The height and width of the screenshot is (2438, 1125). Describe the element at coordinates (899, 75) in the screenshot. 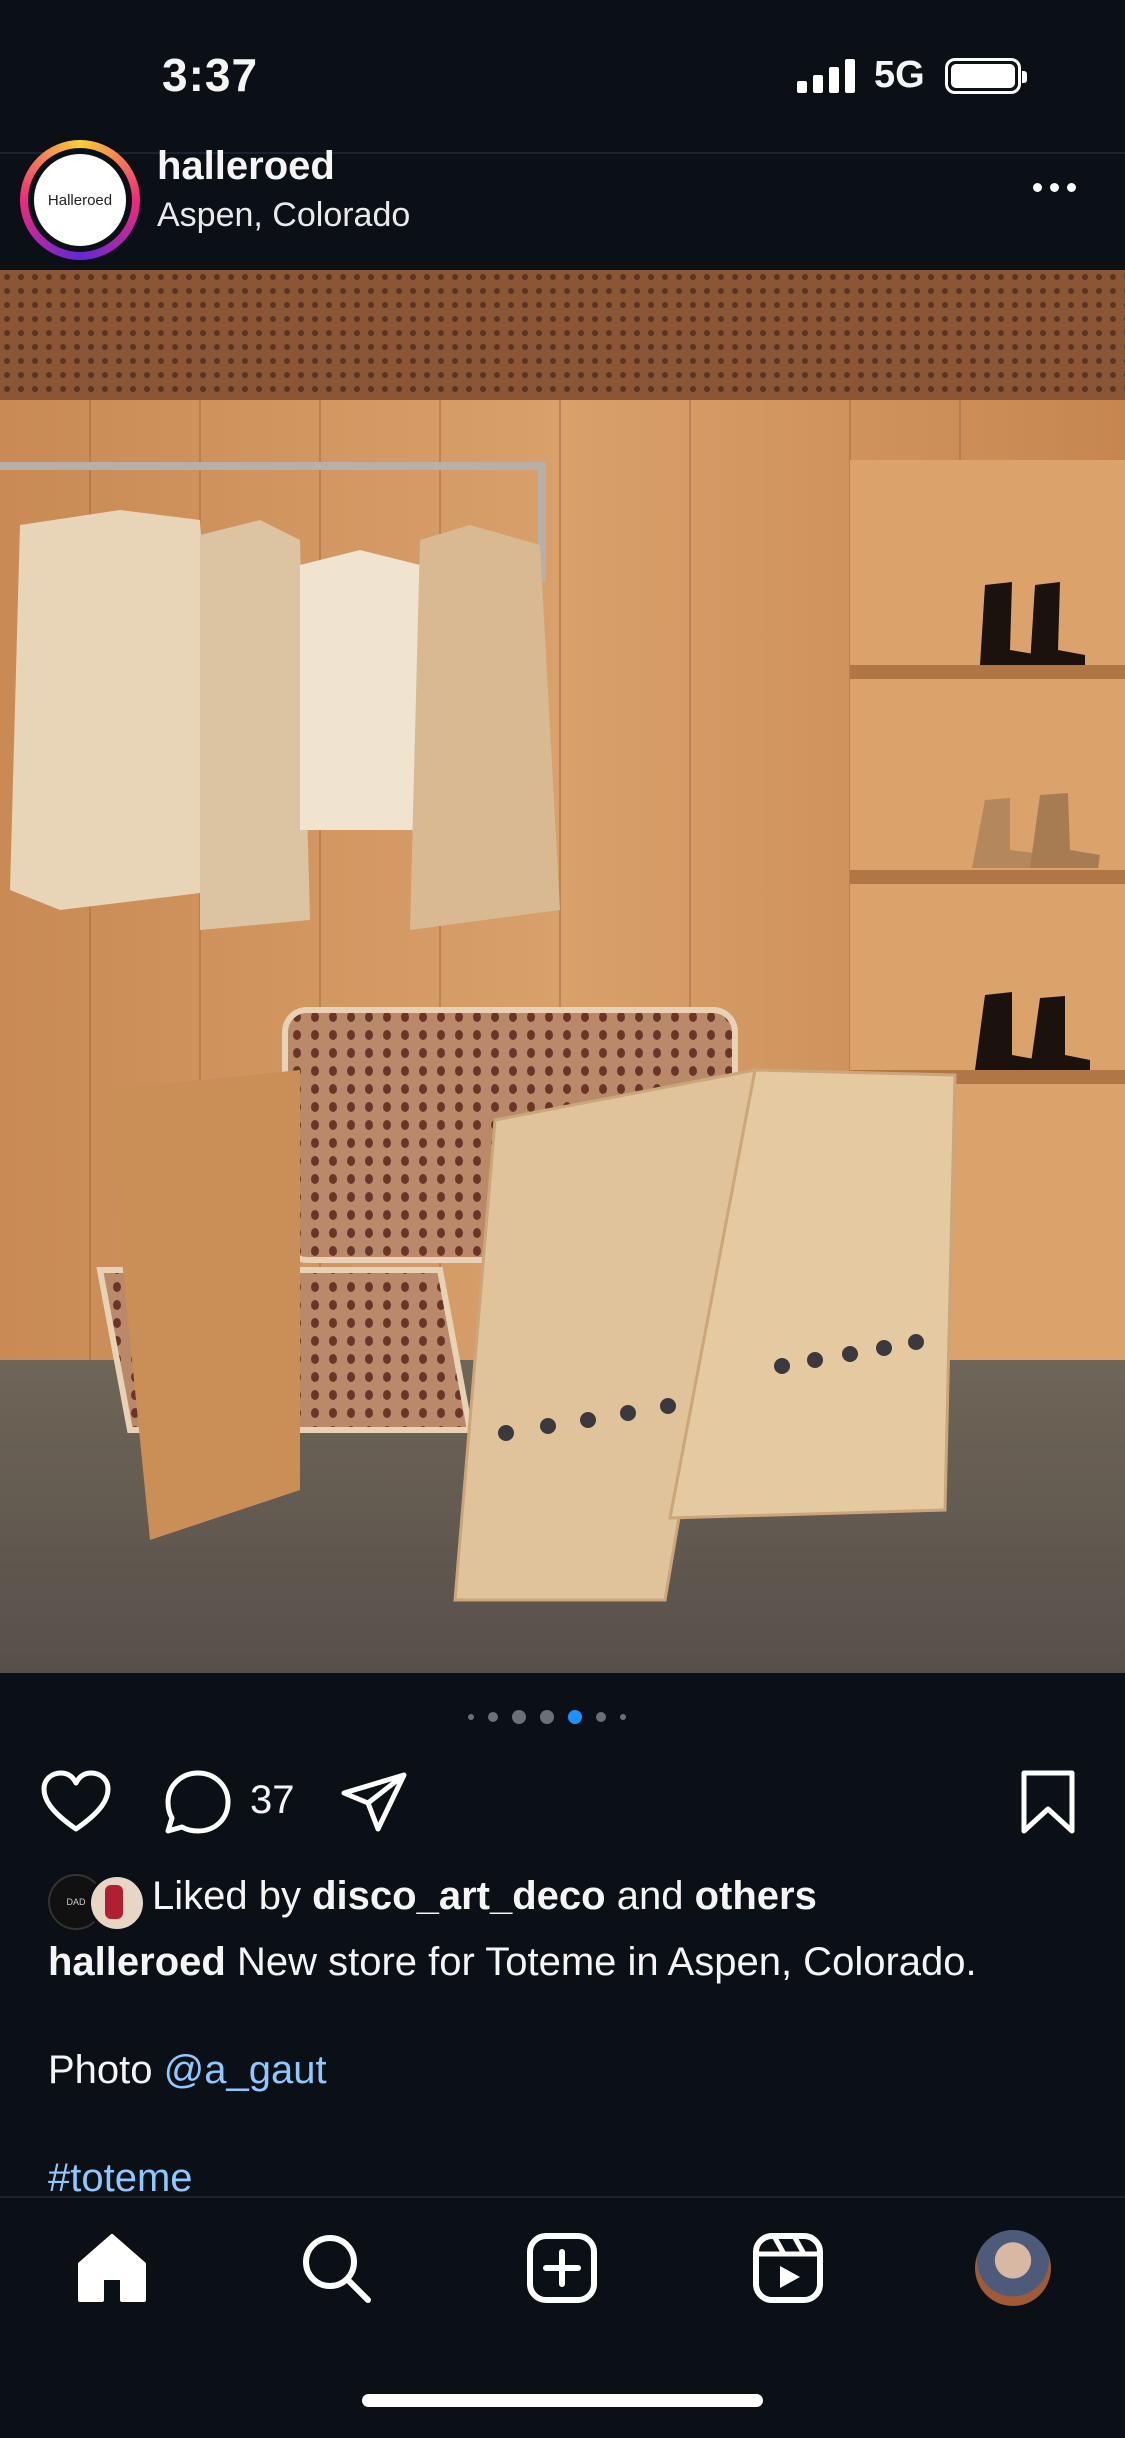

I see `network-label: 5G` at that location.